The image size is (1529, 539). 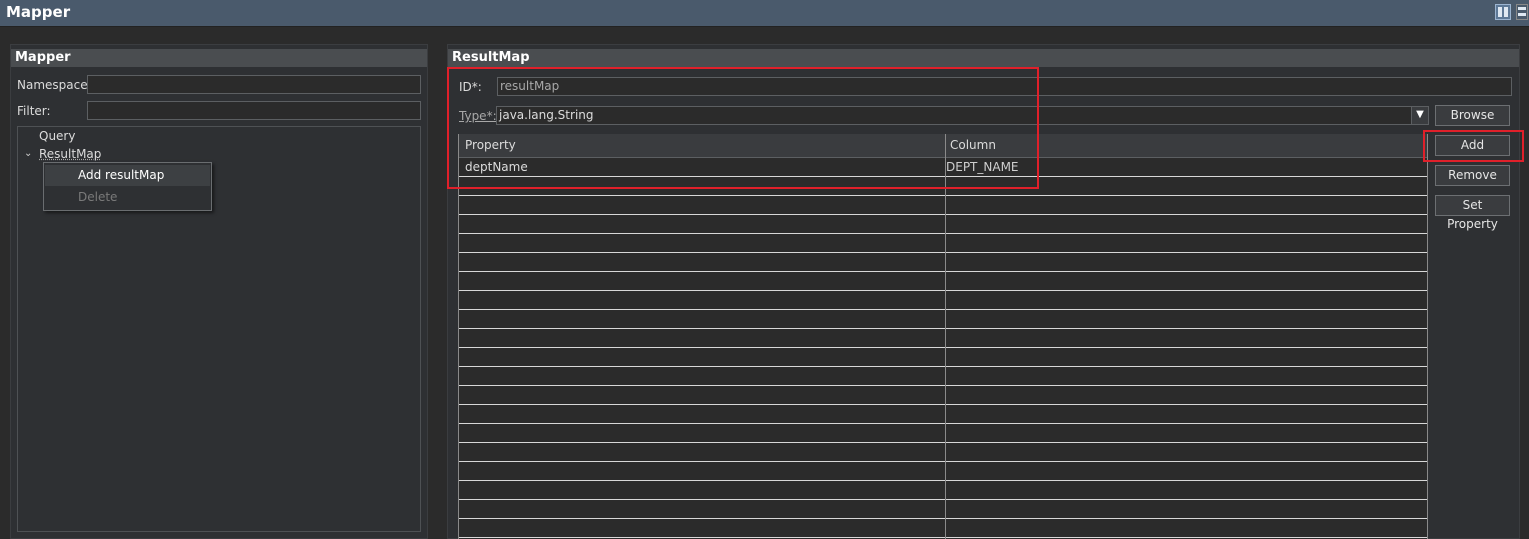 What do you see at coordinates (945, 336) in the screenshot?
I see `column-divider` at bounding box center [945, 336].